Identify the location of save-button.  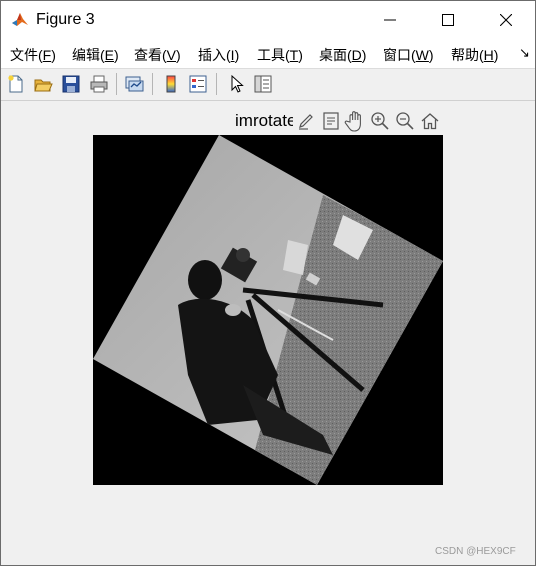
(71, 84).